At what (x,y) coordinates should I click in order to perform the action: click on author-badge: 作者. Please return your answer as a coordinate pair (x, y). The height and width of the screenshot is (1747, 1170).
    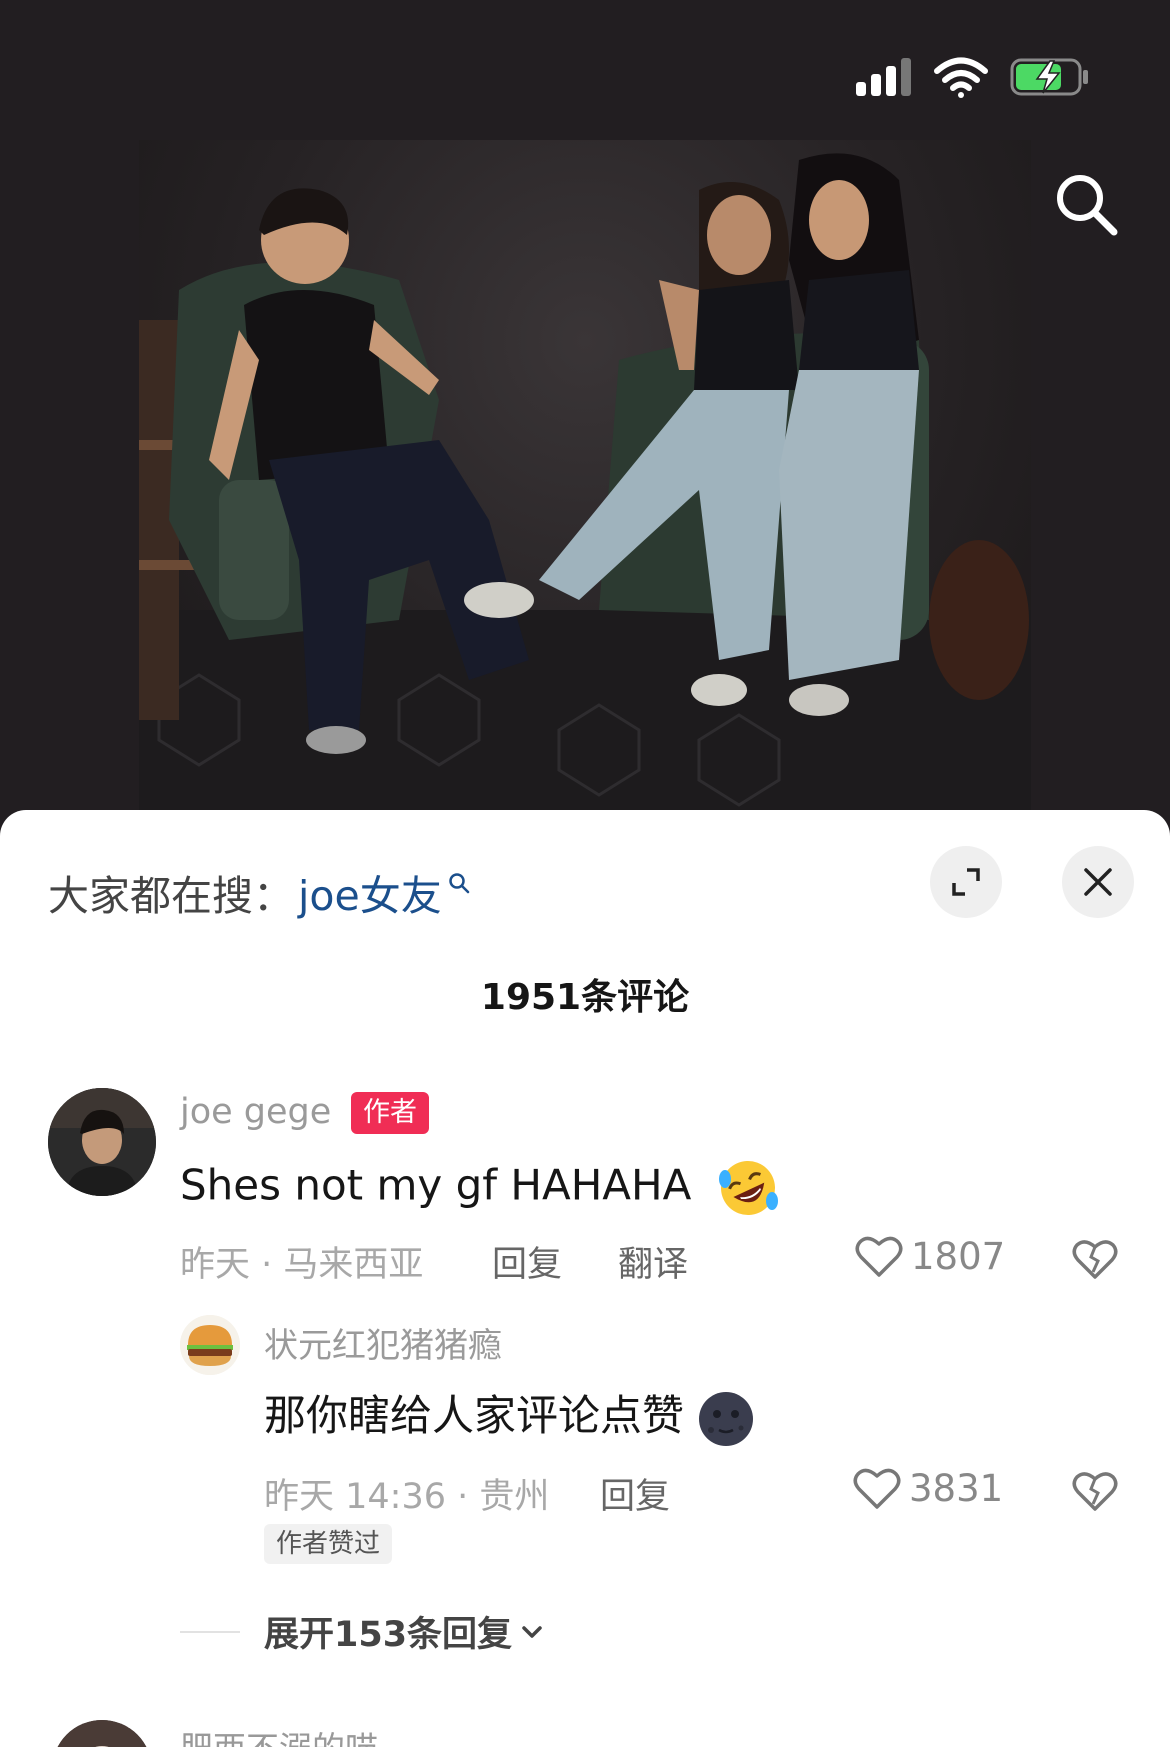
    Looking at the image, I should click on (390, 1113).